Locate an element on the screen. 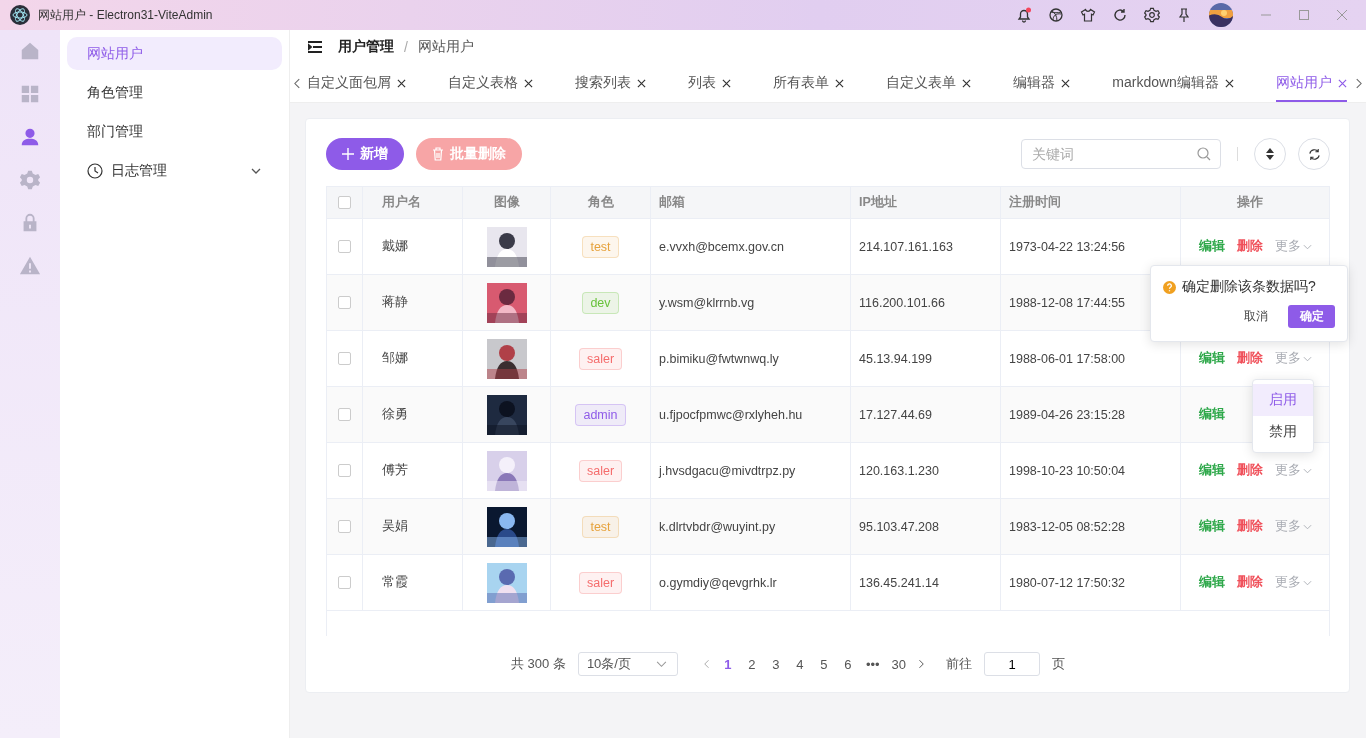  window-title: 网站用户 - Electron31-ViteAdmin is located at coordinates (125, 15).